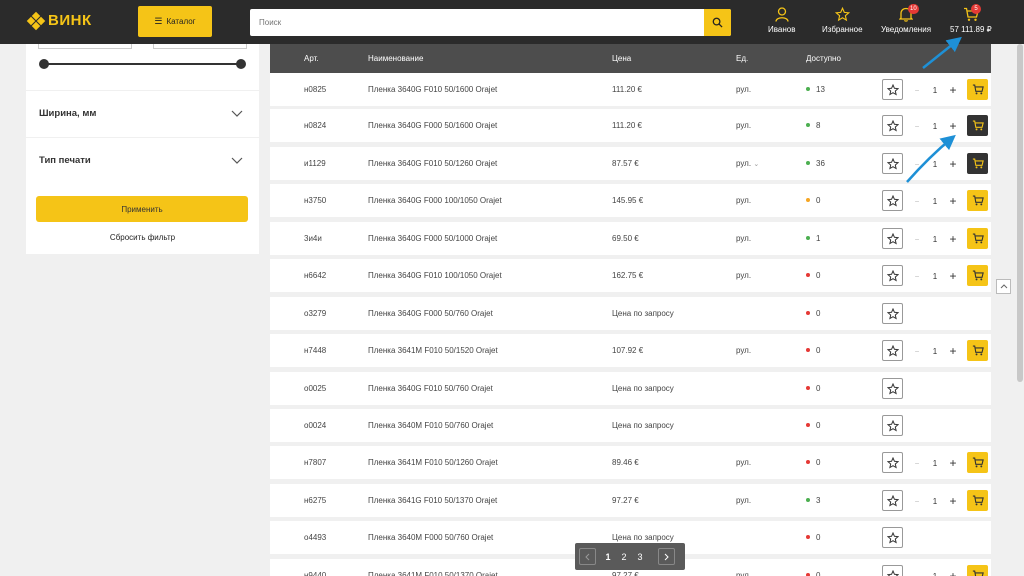 The image size is (1024, 576). I want to click on favorites-link: Избранное, so click(842, 20).